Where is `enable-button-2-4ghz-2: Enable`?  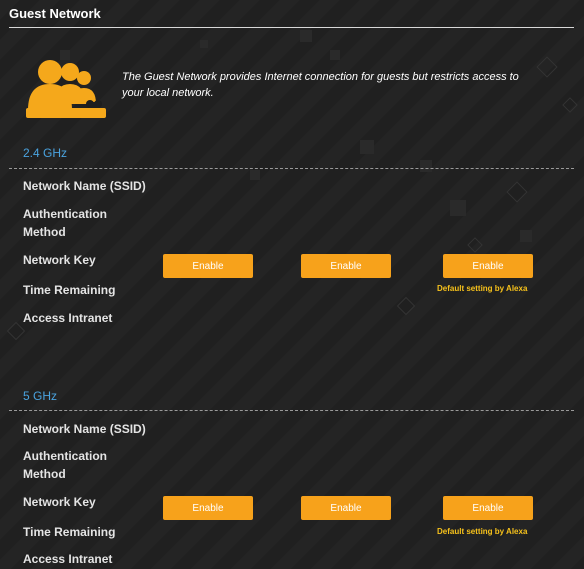
enable-button-2-4ghz-2: Enable is located at coordinates (346, 266).